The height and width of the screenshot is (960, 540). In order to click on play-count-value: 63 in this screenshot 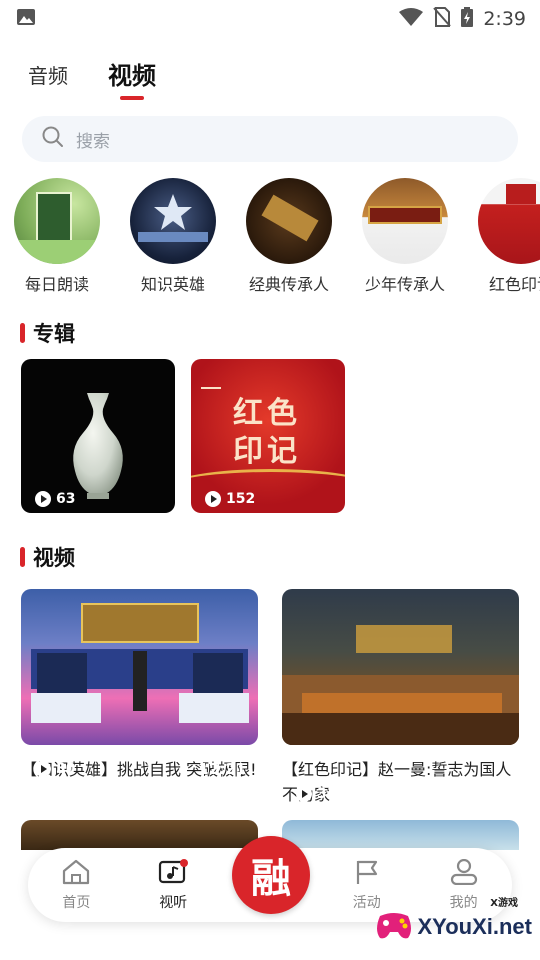, I will do `click(66, 499)`.